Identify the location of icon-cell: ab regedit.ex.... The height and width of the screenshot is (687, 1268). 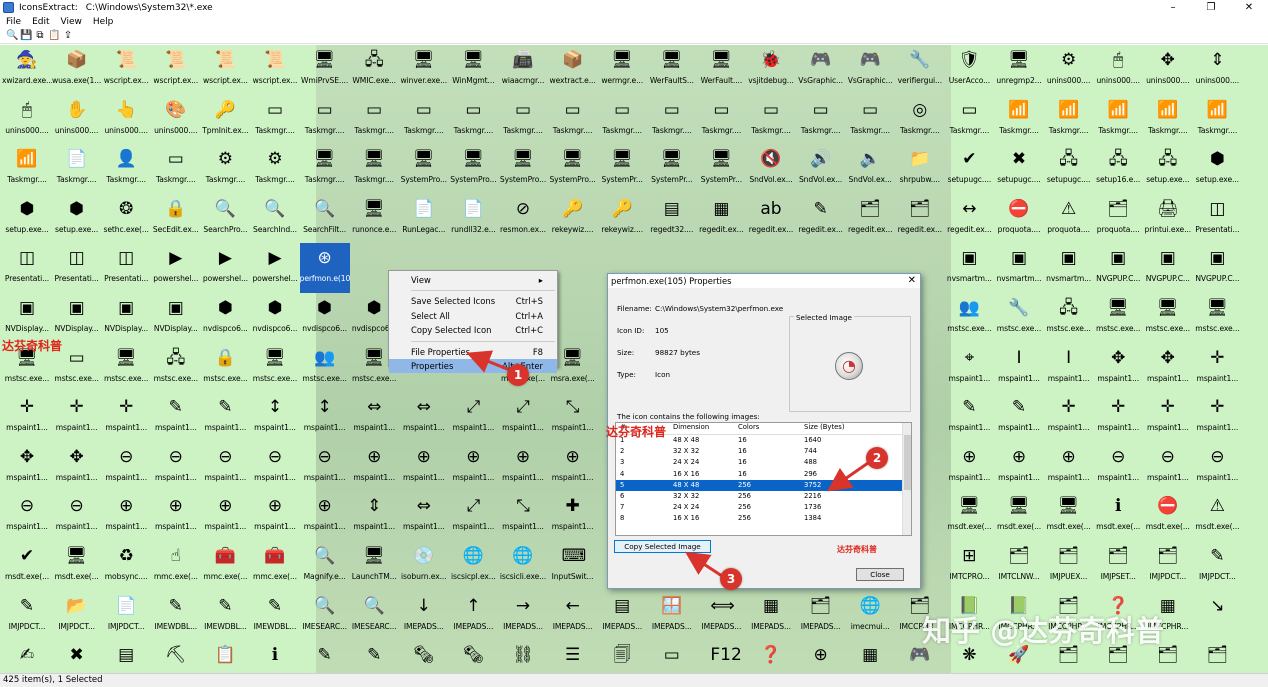
(771, 219).